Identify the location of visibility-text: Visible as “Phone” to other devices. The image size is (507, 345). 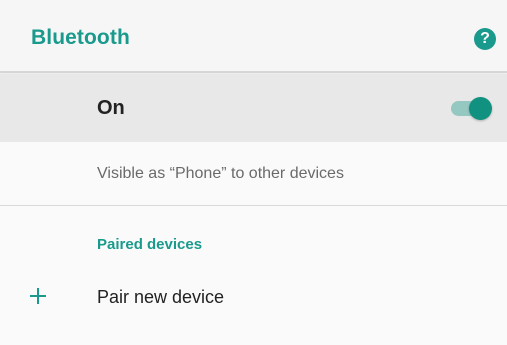
(220, 173).